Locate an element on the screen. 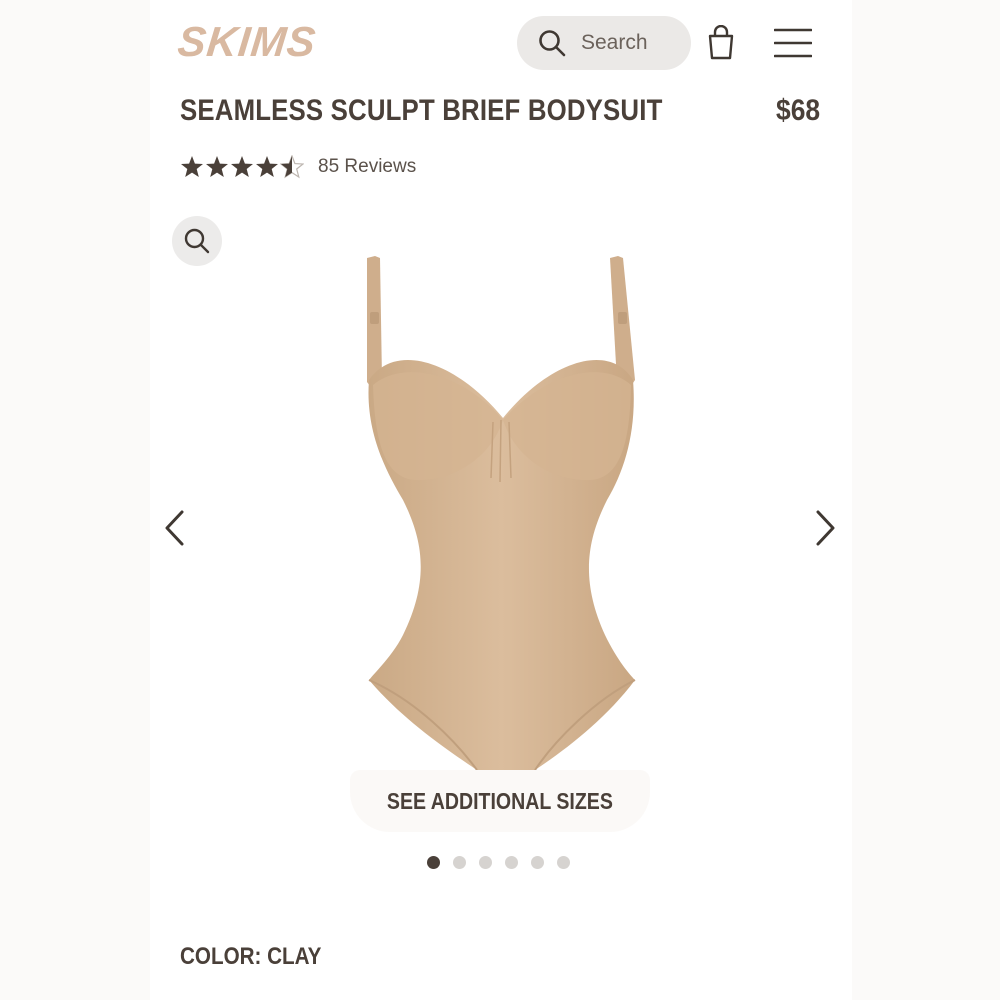 This screenshot has height=1000, width=1000. shopping-bag-icon is located at coordinates (721, 43).